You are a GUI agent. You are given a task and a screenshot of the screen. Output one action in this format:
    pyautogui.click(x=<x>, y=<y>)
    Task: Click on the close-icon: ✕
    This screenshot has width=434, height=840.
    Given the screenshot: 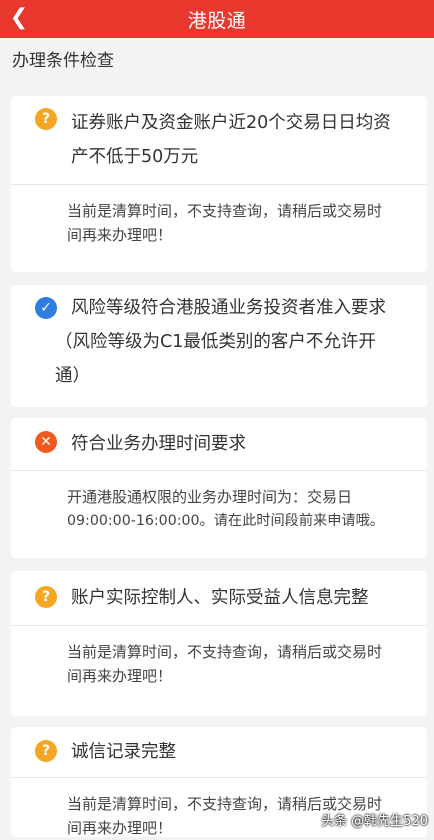 What is the action you would take?
    pyautogui.click(x=46, y=442)
    